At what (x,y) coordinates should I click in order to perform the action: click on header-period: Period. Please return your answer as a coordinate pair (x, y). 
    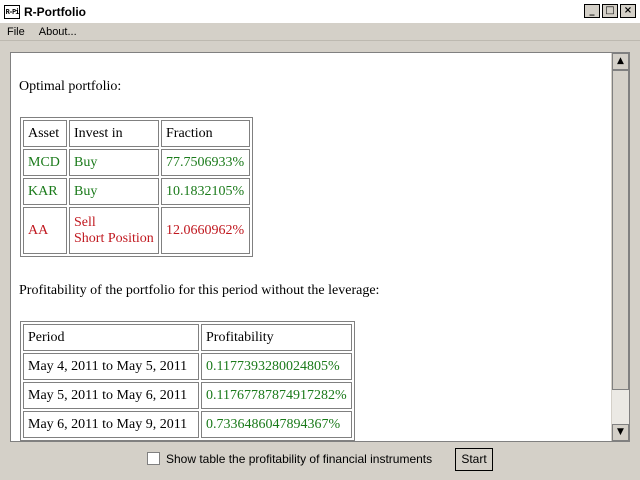
    Looking at the image, I should click on (111, 337).